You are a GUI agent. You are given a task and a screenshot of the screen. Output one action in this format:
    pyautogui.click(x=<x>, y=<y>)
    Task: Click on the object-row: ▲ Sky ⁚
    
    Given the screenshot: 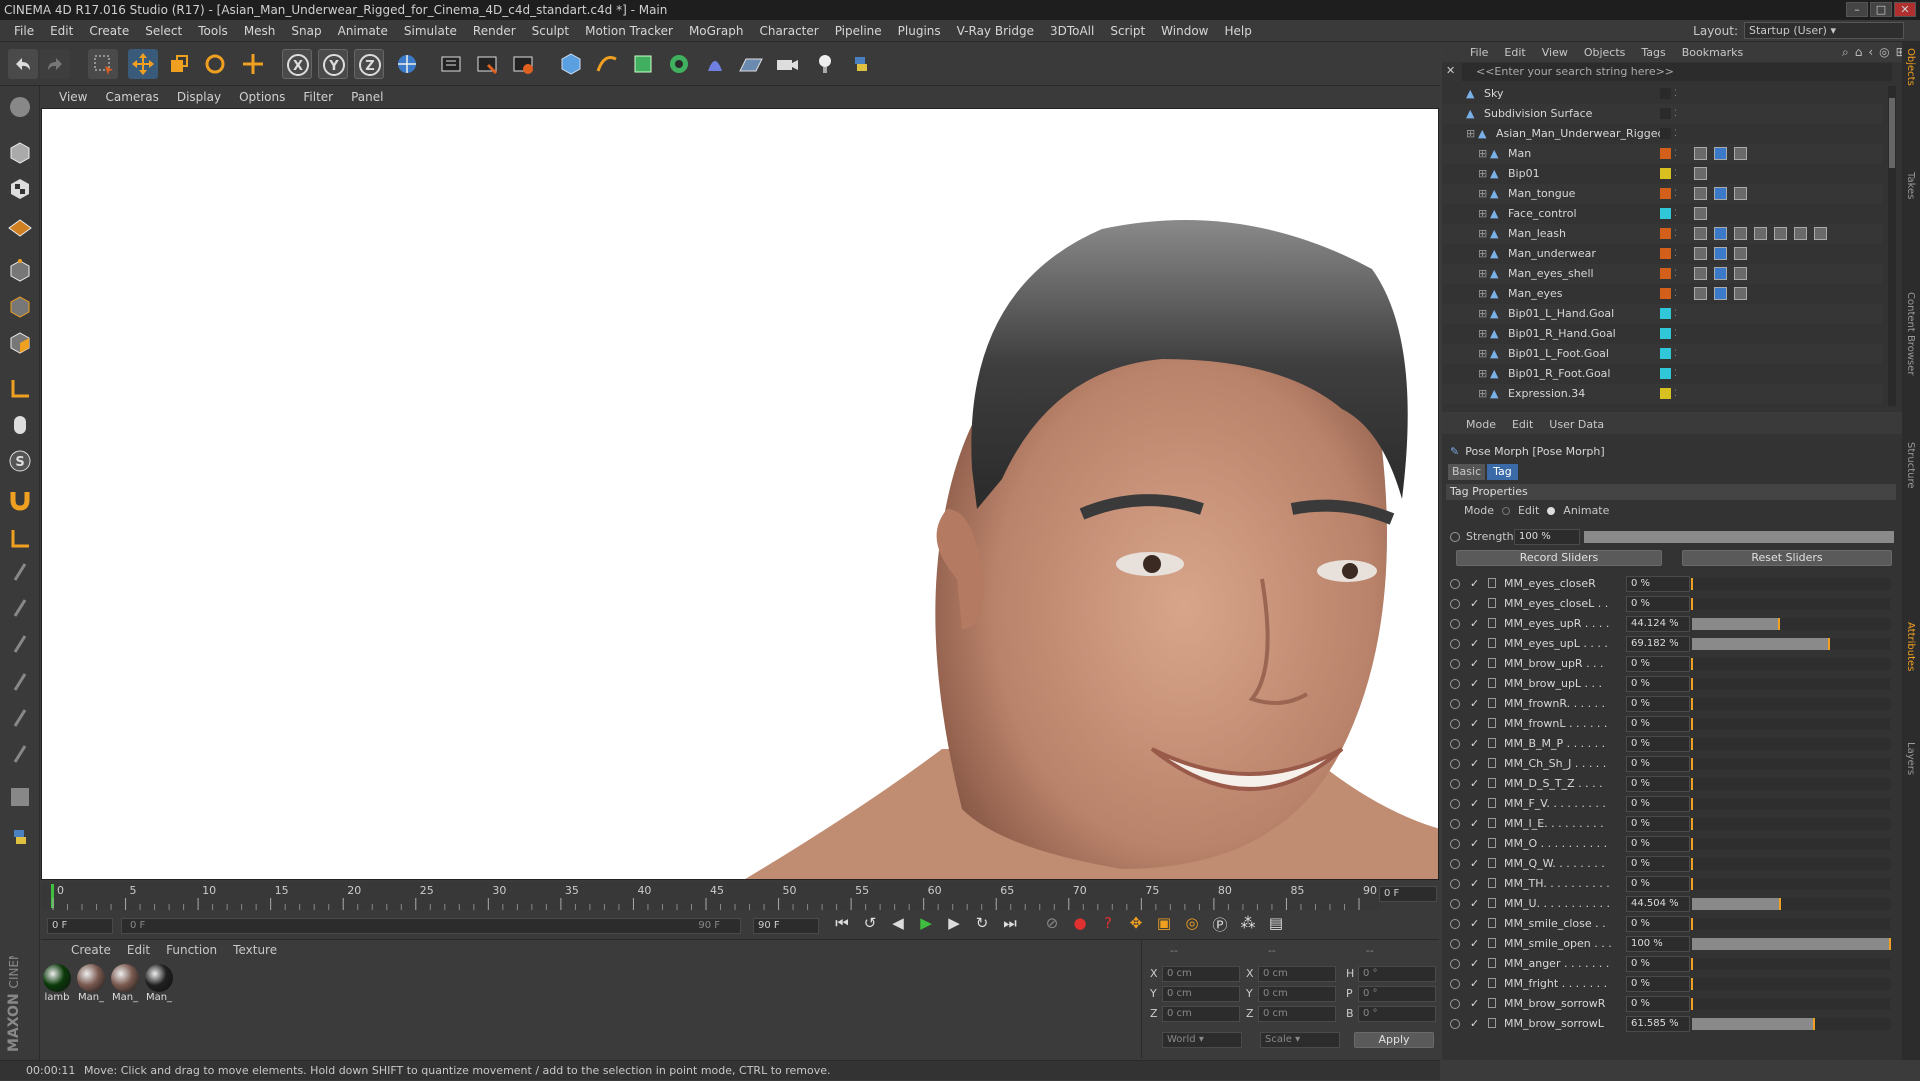 What is the action you would take?
    pyautogui.click(x=1662, y=94)
    